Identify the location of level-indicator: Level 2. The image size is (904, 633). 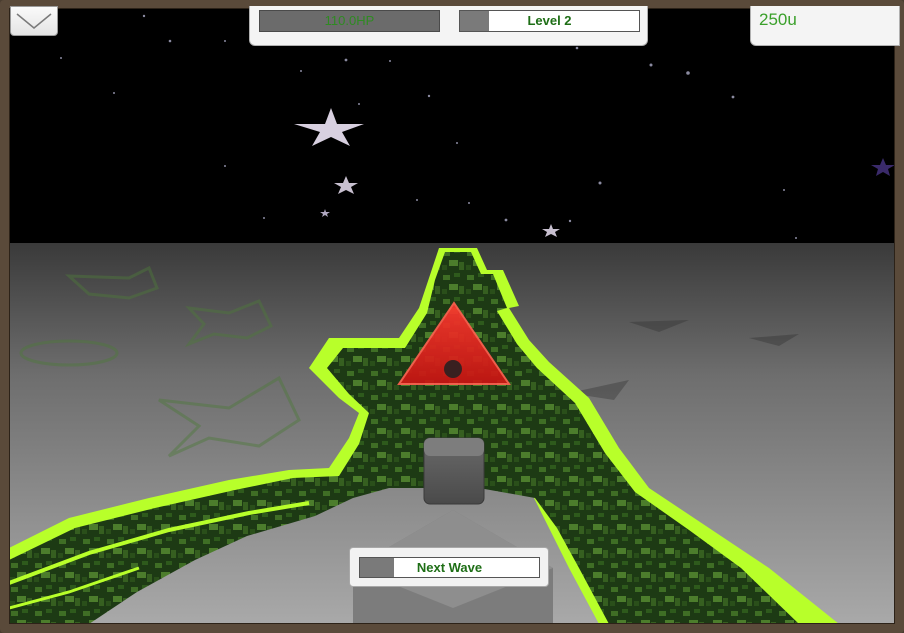
(549, 21).